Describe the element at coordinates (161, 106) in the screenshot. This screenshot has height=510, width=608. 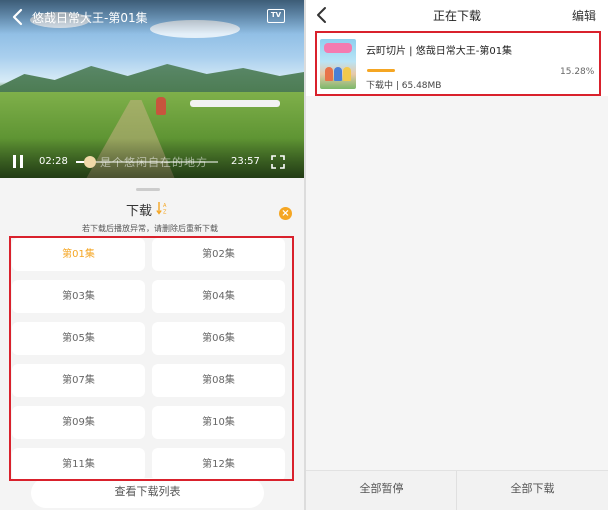
I see `video-frame-character` at that location.